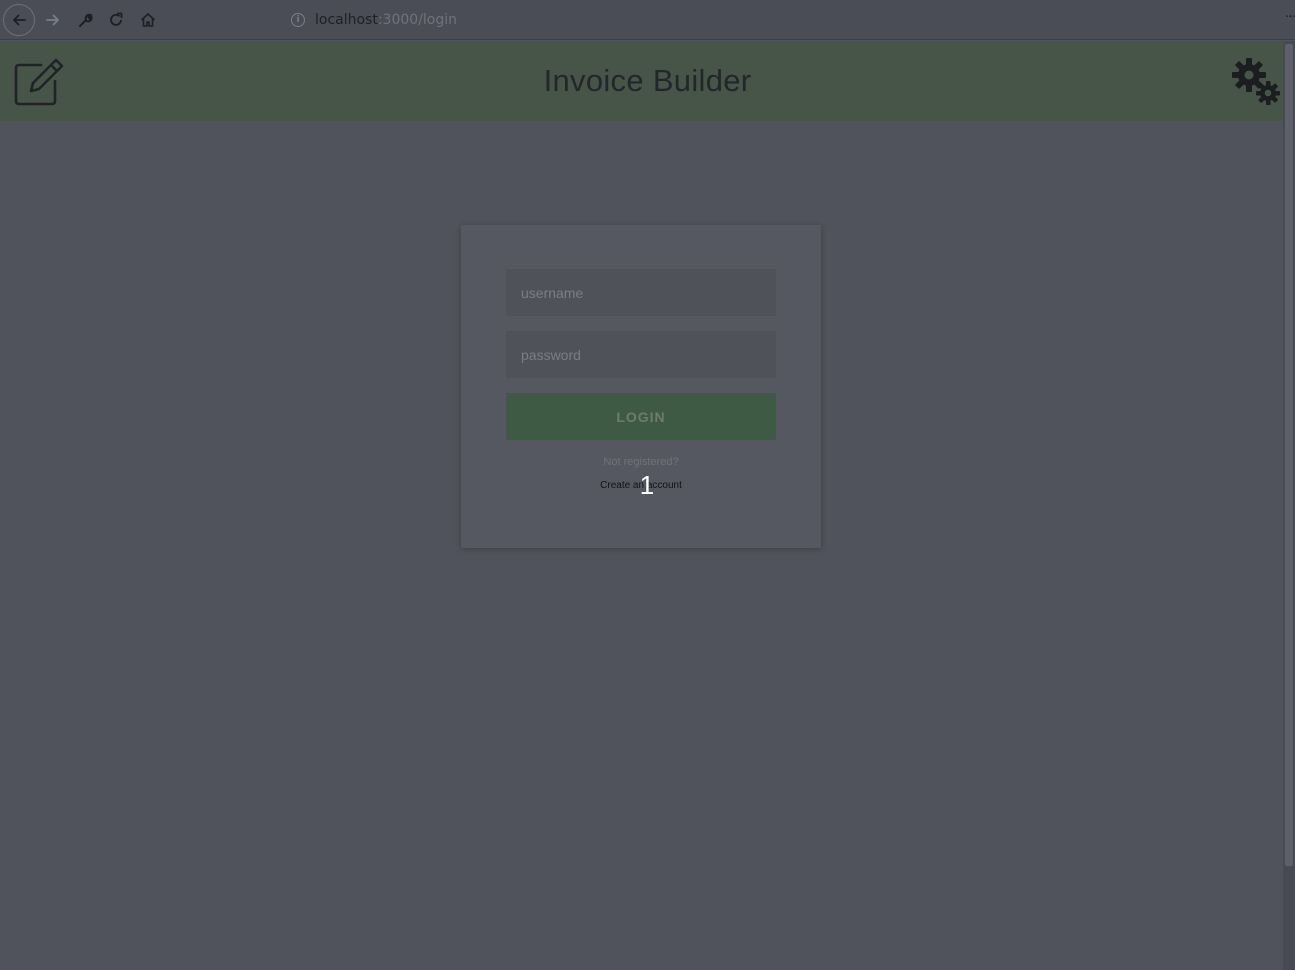 This screenshot has height=970, width=1295. I want to click on reload-icon, so click(116, 20).